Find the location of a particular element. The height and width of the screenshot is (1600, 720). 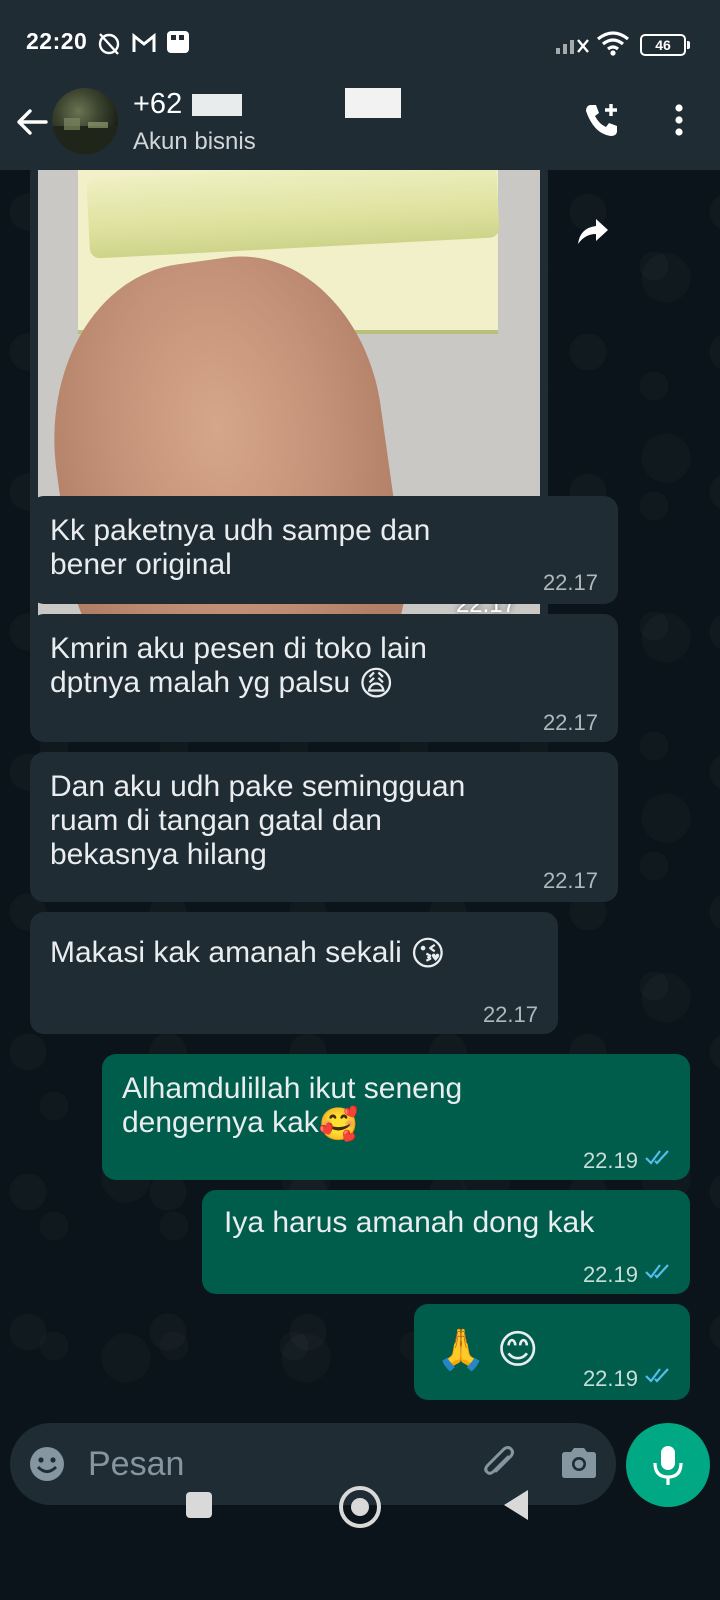

mic-button is located at coordinates (668, 1465).